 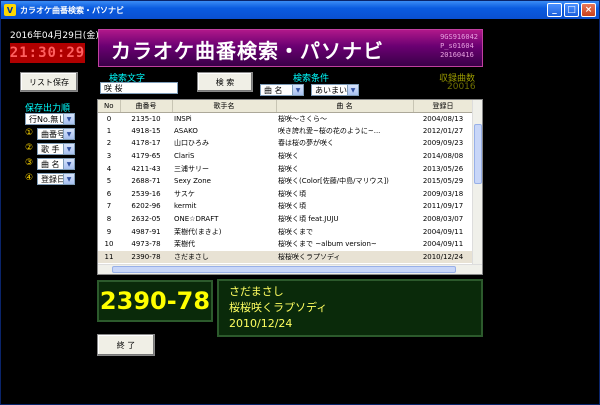 I want to click on cell-date: 2015/05/29, so click(x=443, y=181).